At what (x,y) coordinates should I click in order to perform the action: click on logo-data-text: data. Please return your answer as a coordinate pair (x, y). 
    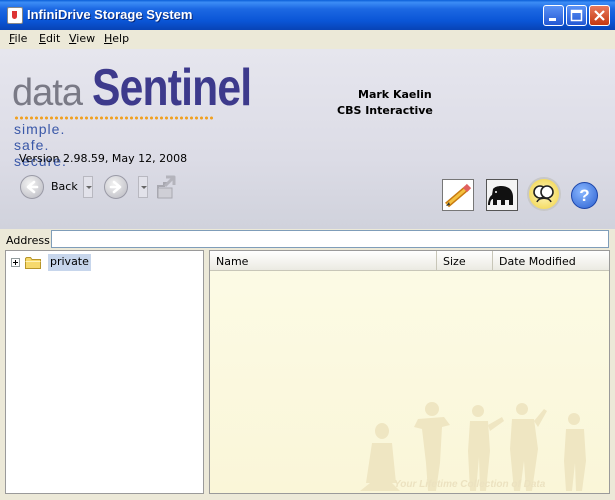
    Looking at the image, I should click on (47, 93).